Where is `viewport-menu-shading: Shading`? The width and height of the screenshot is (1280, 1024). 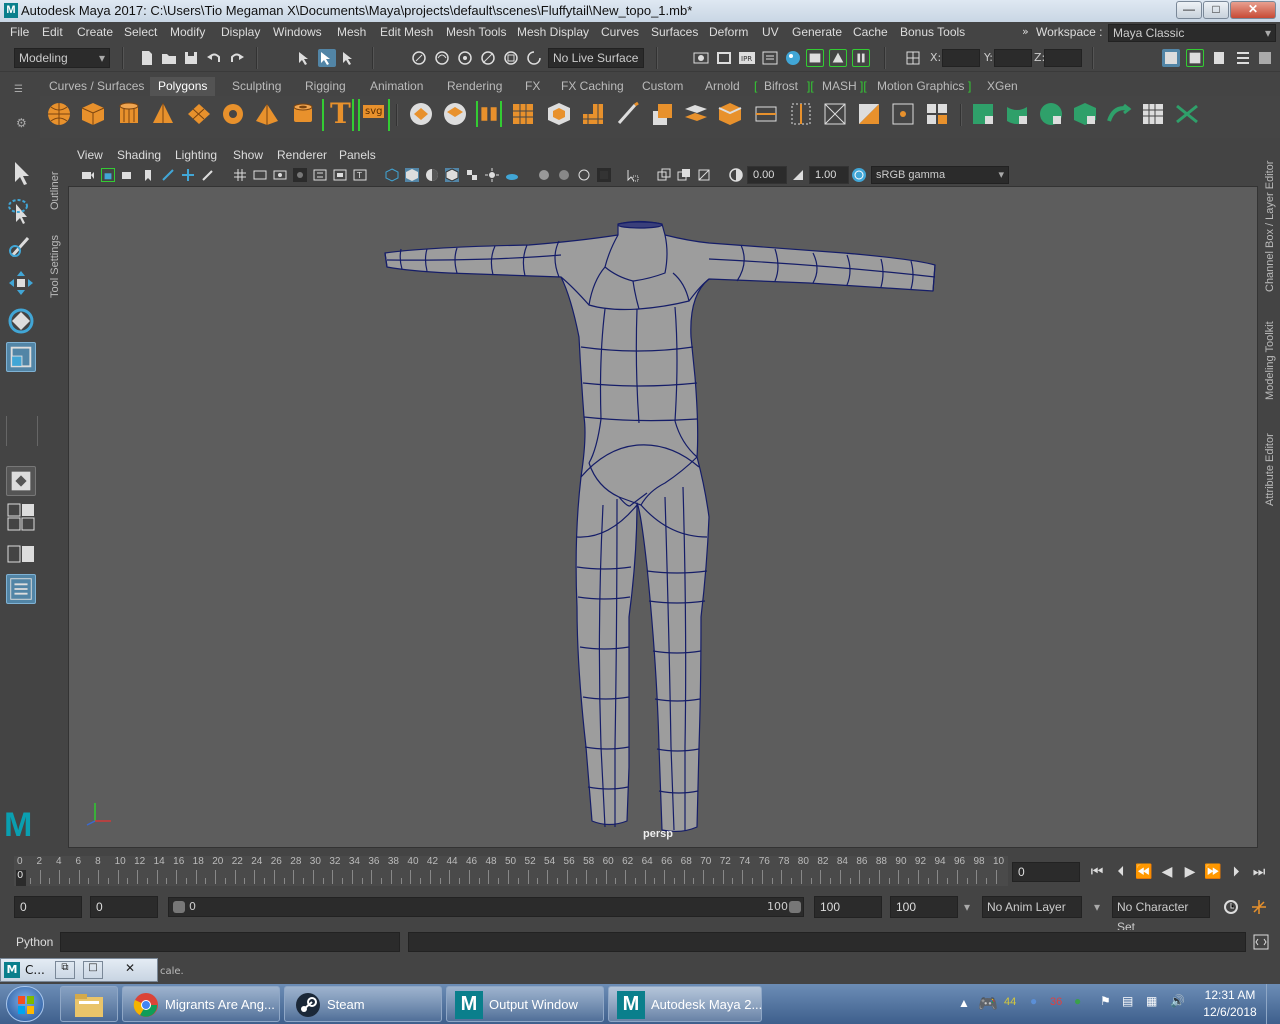
viewport-menu-shading: Shading is located at coordinates (139, 155).